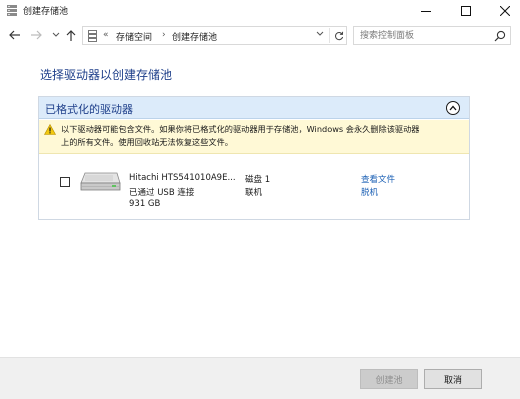  Describe the element at coordinates (254, 193) in the screenshot. I see `disk-status: 联机` at that location.